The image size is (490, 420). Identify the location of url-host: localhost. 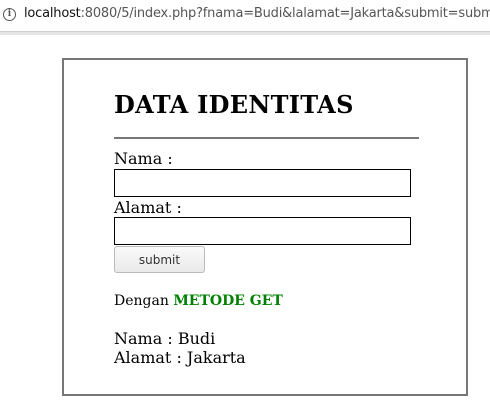
(52, 13).